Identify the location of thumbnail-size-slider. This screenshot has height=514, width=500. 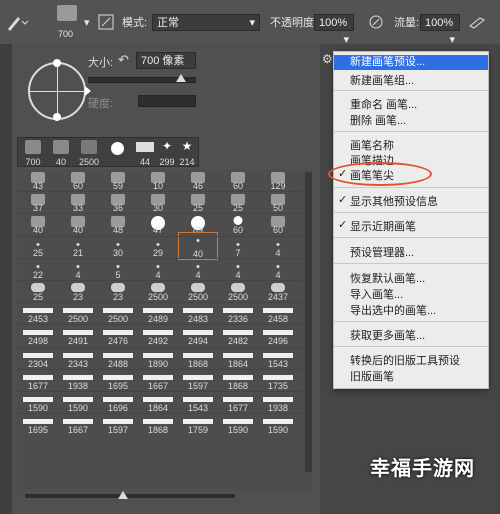
(130, 496).